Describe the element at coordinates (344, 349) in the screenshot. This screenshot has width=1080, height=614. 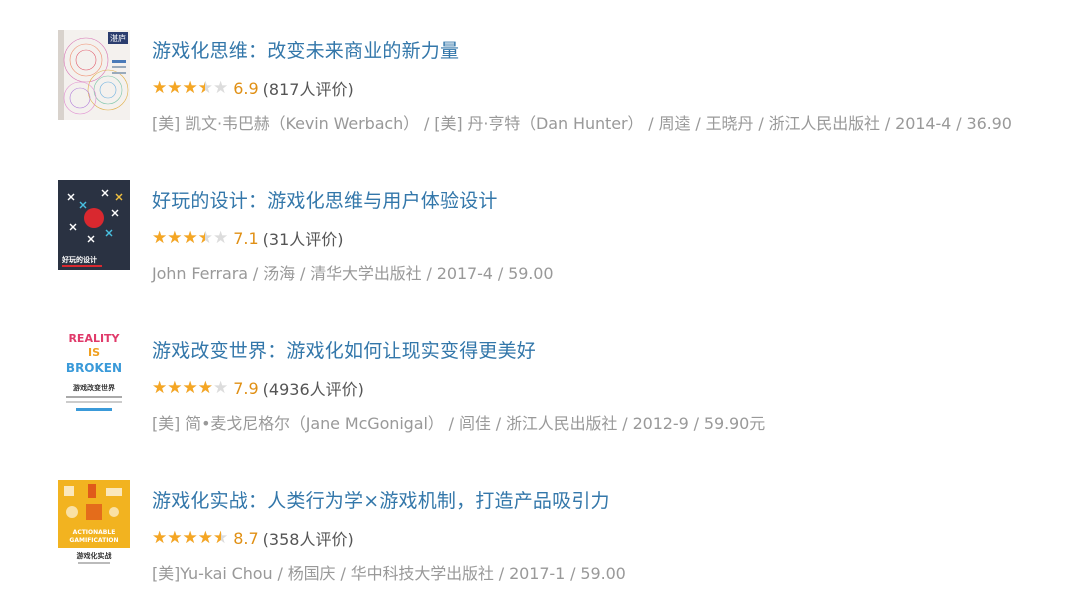
I see `book-title: 游戏改变世界：游戏化如何让现实变得更美好` at that location.